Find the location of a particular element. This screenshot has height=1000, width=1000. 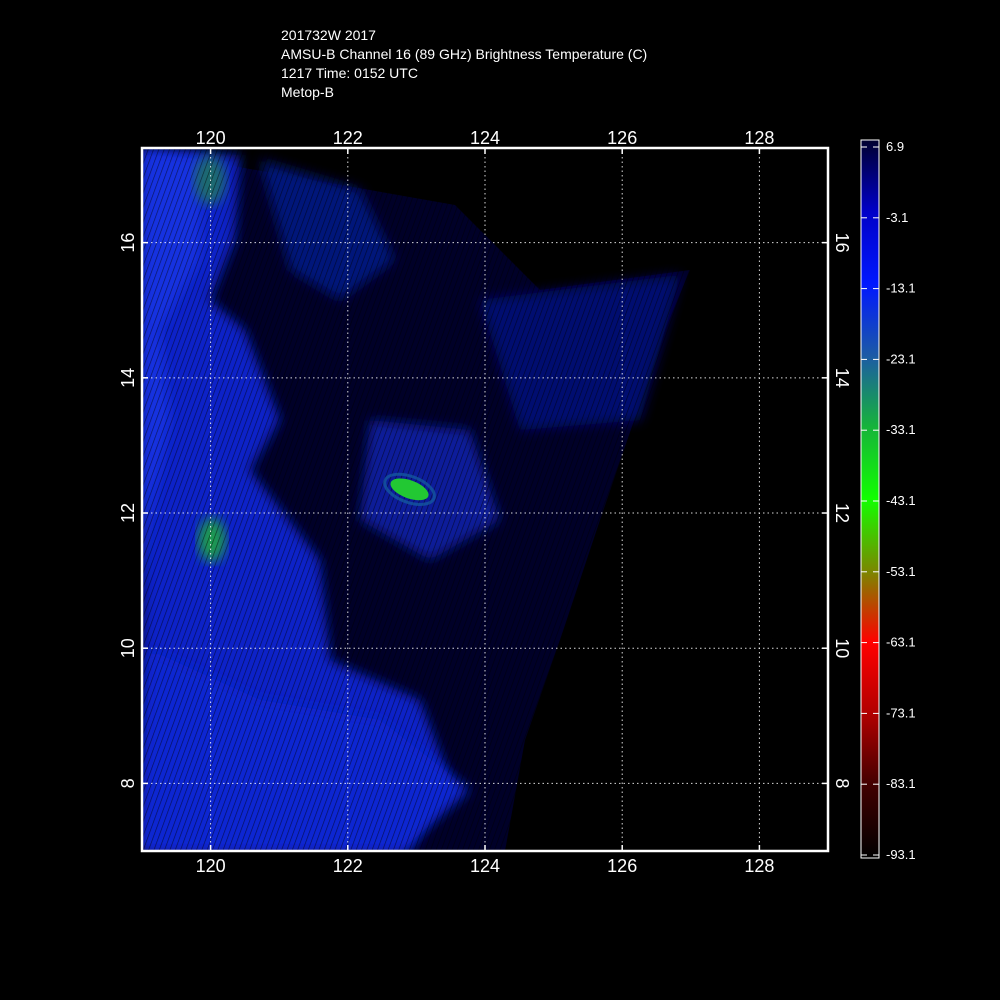

lon-tick-label-top: 124 is located at coordinates (485, 138).